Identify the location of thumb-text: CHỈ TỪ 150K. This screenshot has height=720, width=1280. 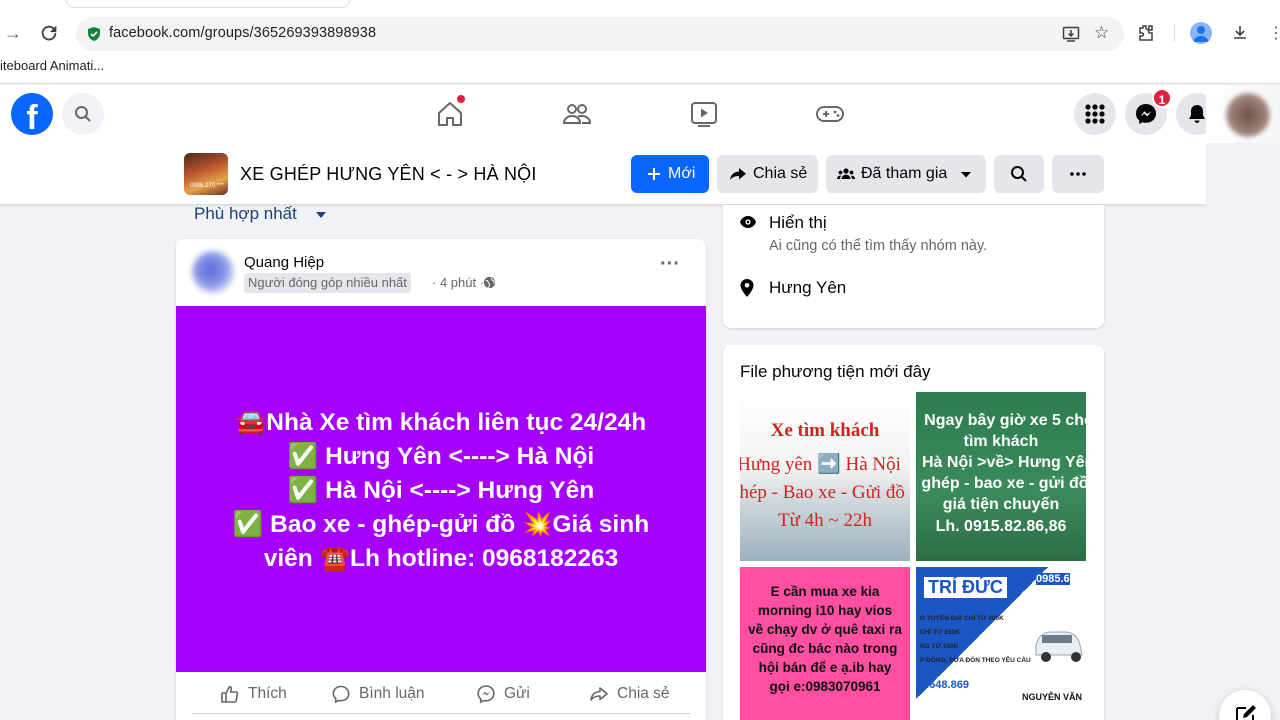
(940, 632).